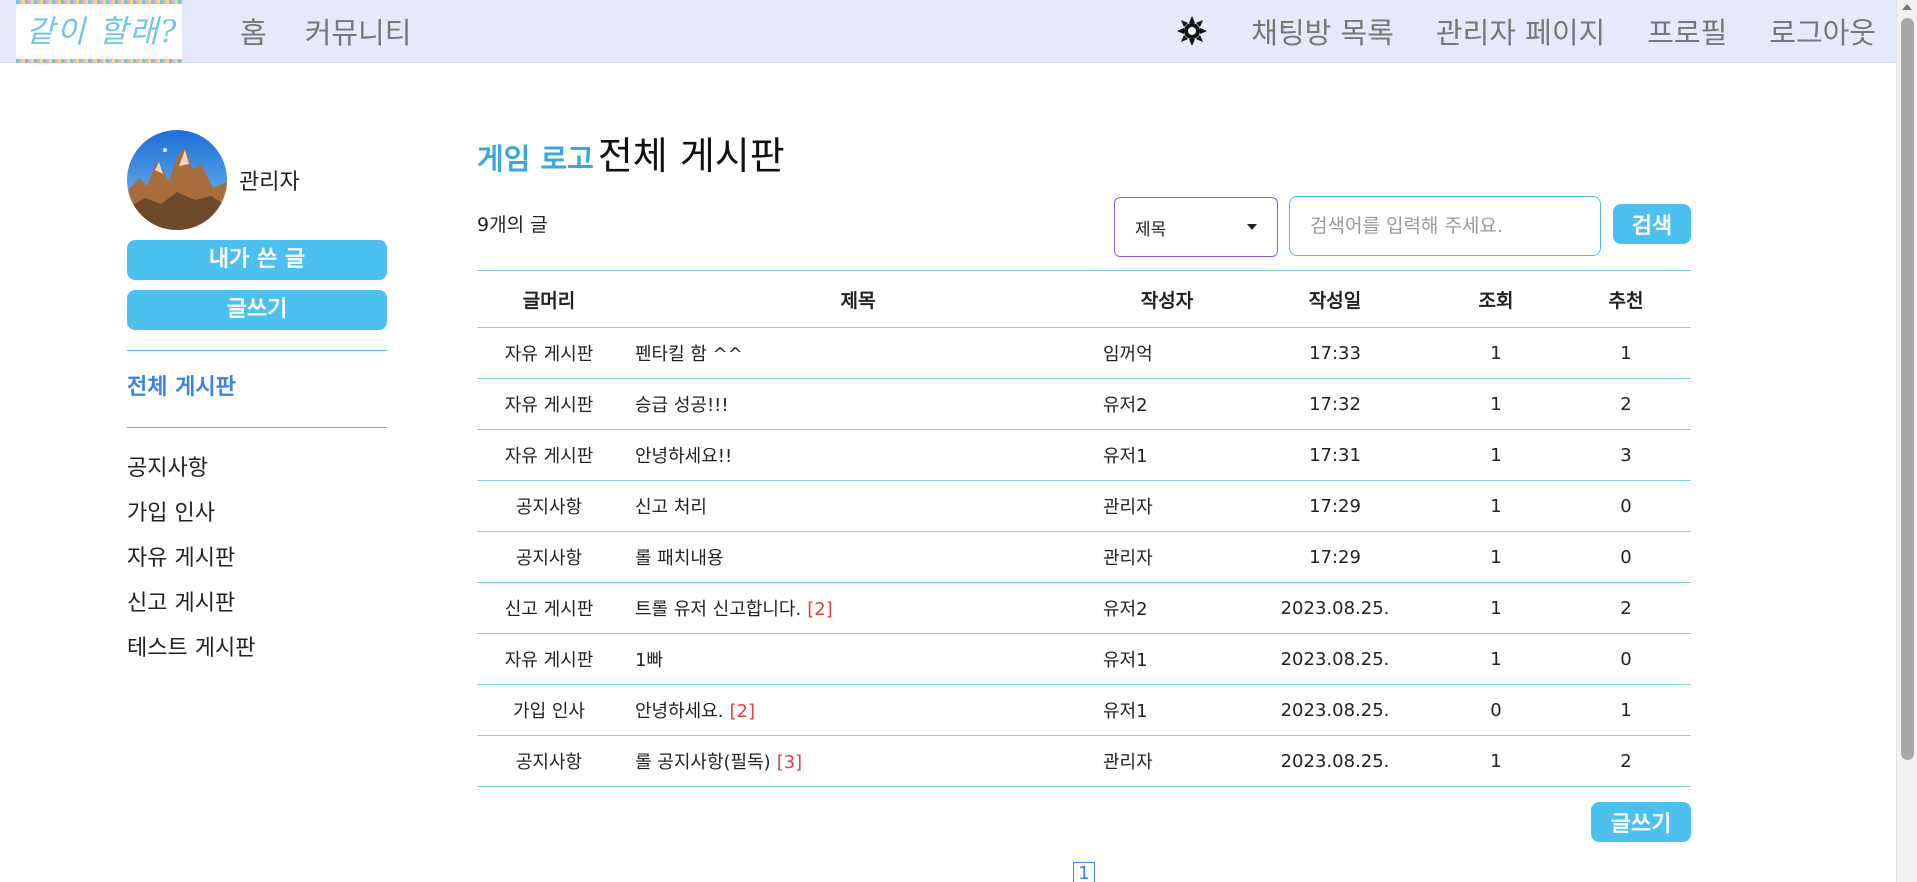 The height and width of the screenshot is (882, 1917). What do you see at coordinates (257, 180) in the screenshot?
I see `profile-block: 관리자` at bounding box center [257, 180].